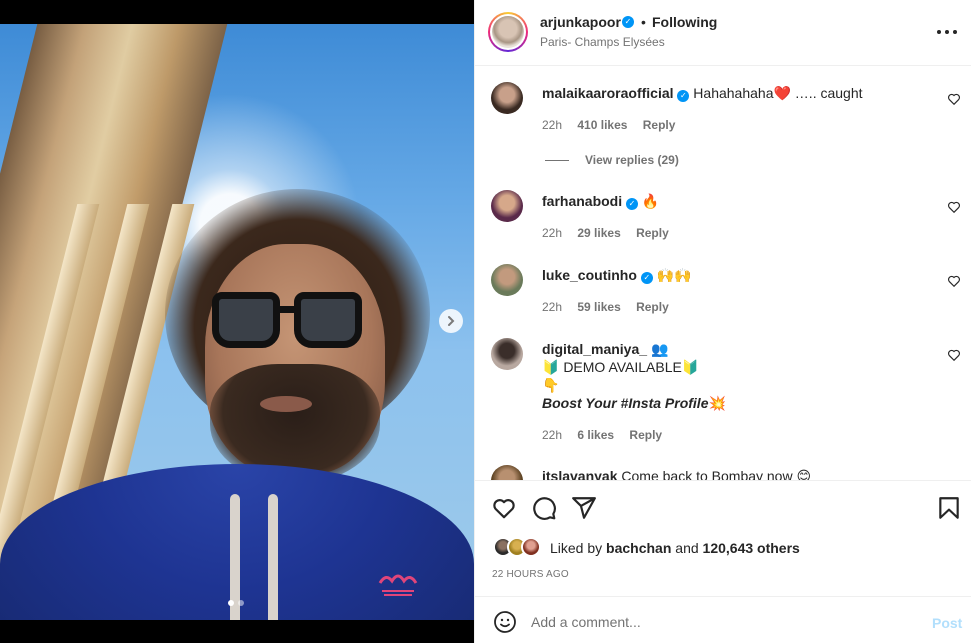  Describe the element at coordinates (589, 275) in the screenshot. I see `comment-username: luke_coutinho` at that location.